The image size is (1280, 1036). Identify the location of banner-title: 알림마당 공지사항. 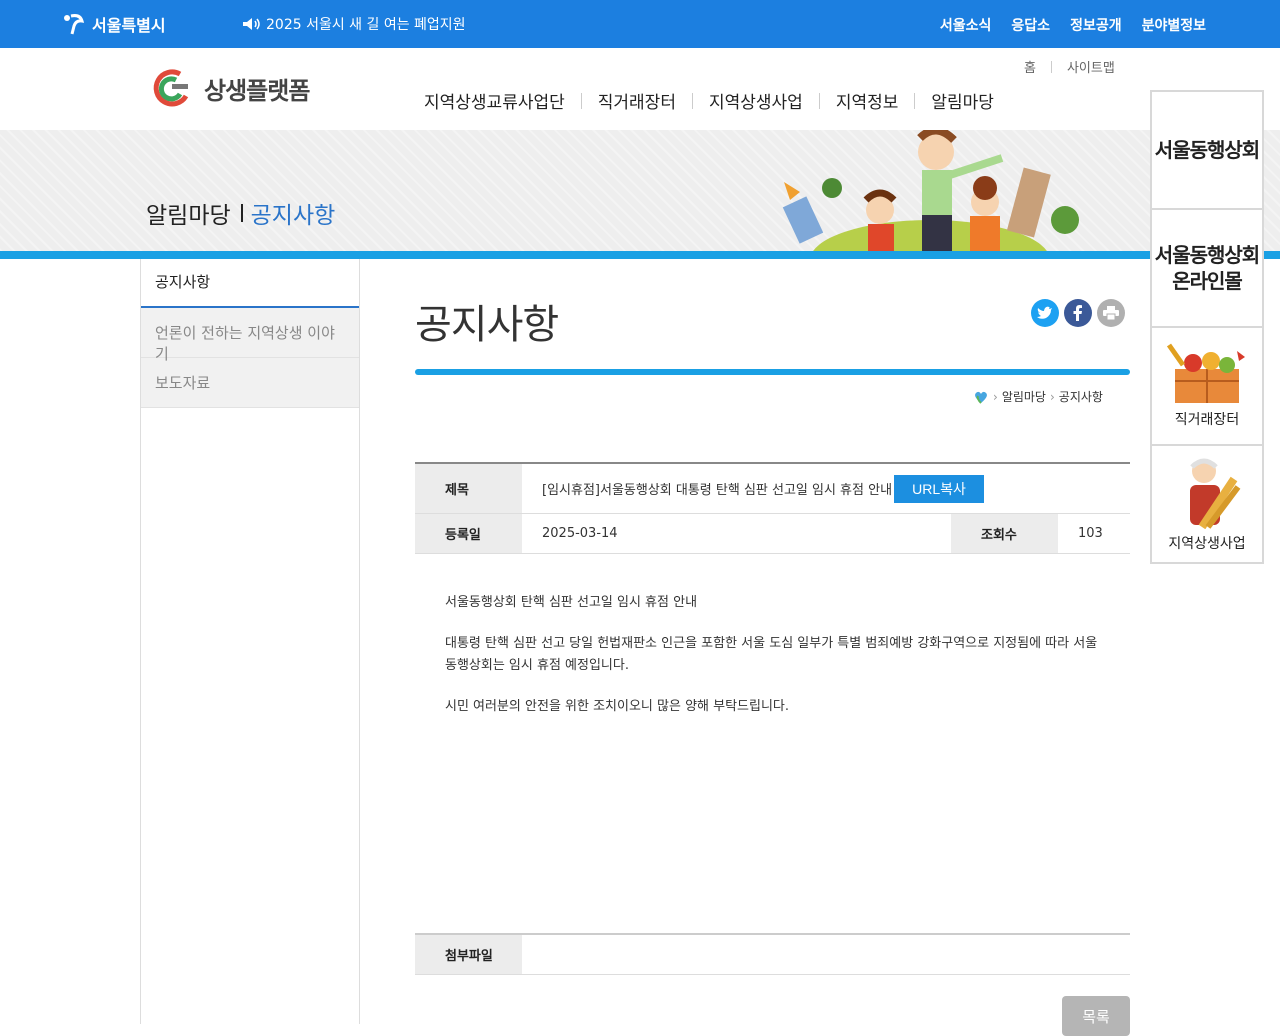
(240, 213).